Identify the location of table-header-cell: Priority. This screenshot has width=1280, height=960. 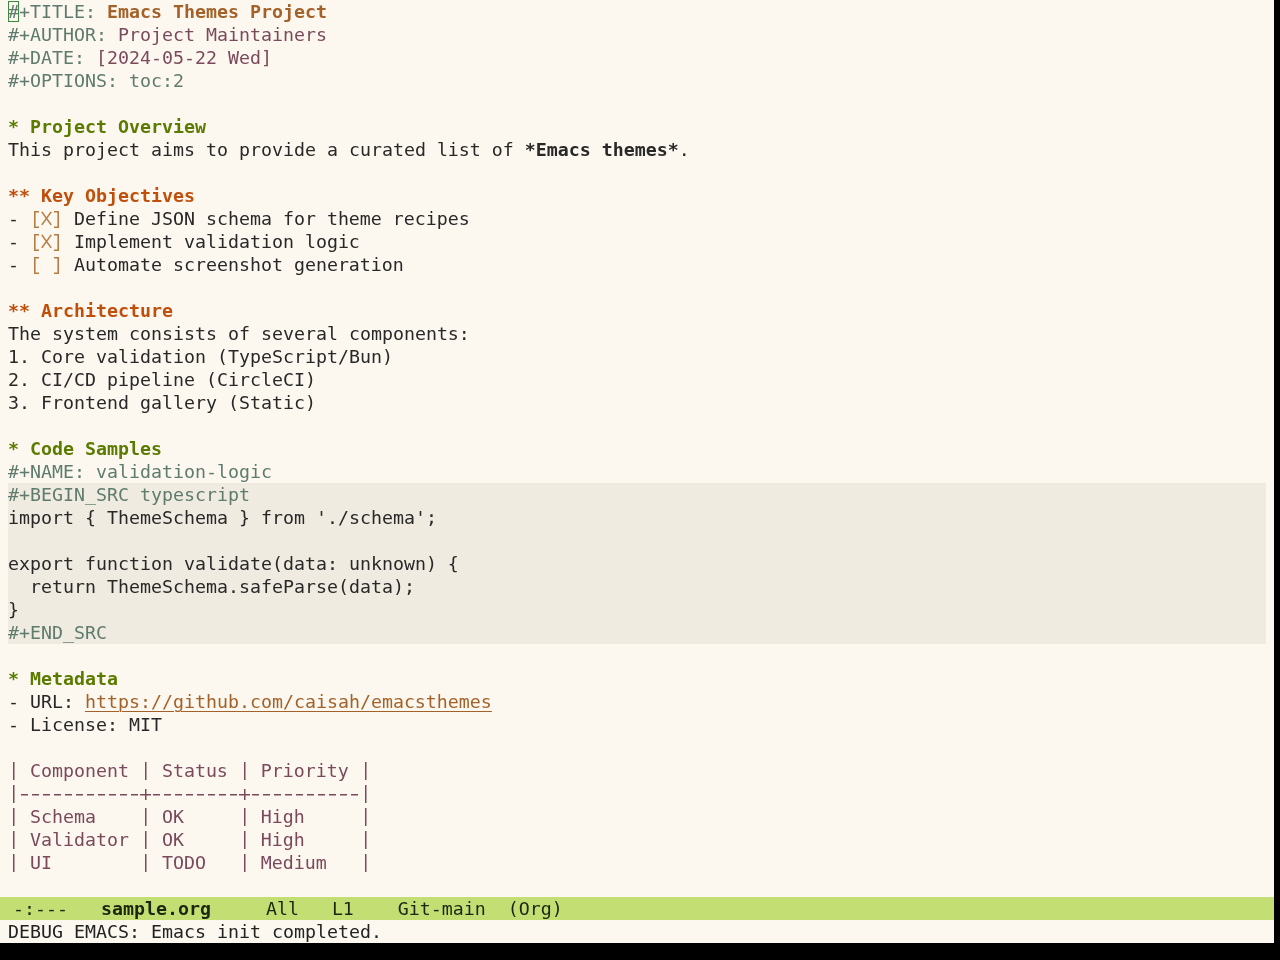
(304, 770).